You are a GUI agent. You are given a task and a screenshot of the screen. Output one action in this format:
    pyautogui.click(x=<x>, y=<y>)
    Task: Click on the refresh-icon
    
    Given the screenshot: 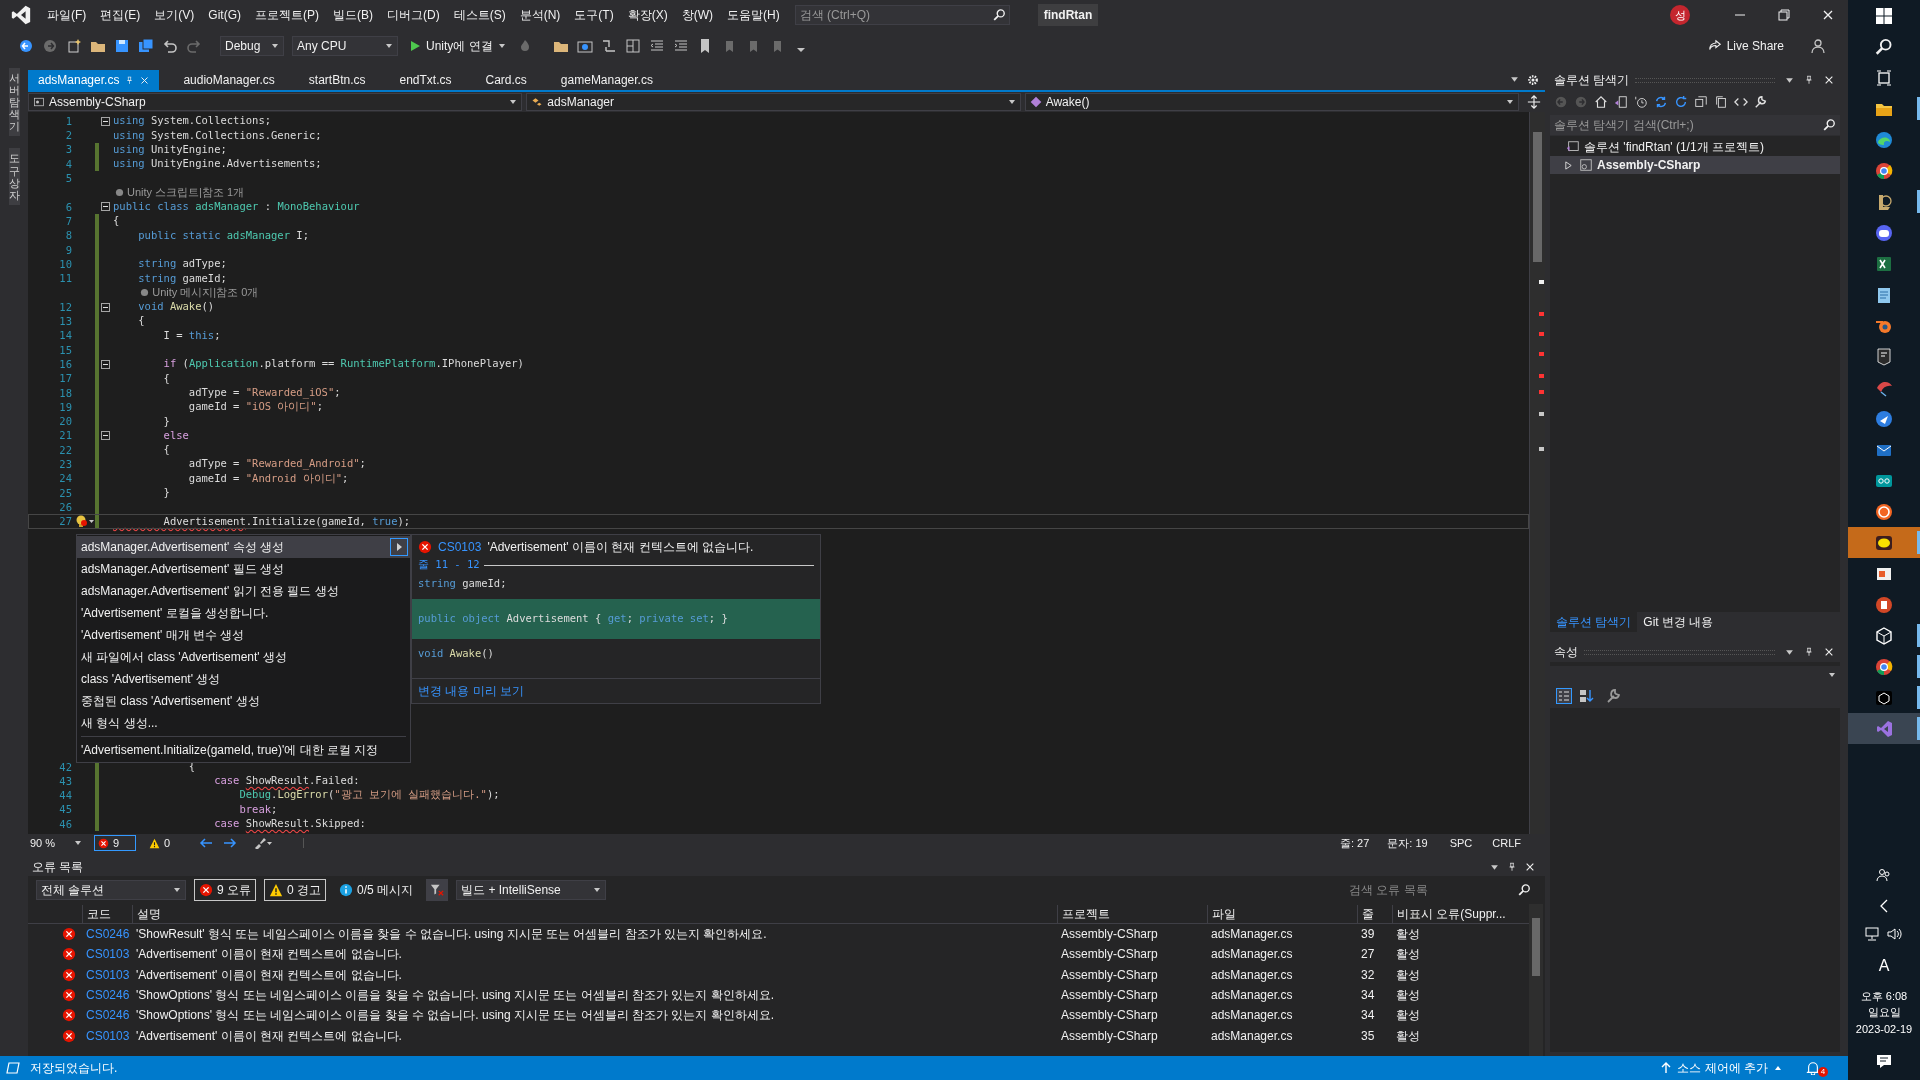 What is the action you would take?
    pyautogui.click(x=1681, y=102)
    